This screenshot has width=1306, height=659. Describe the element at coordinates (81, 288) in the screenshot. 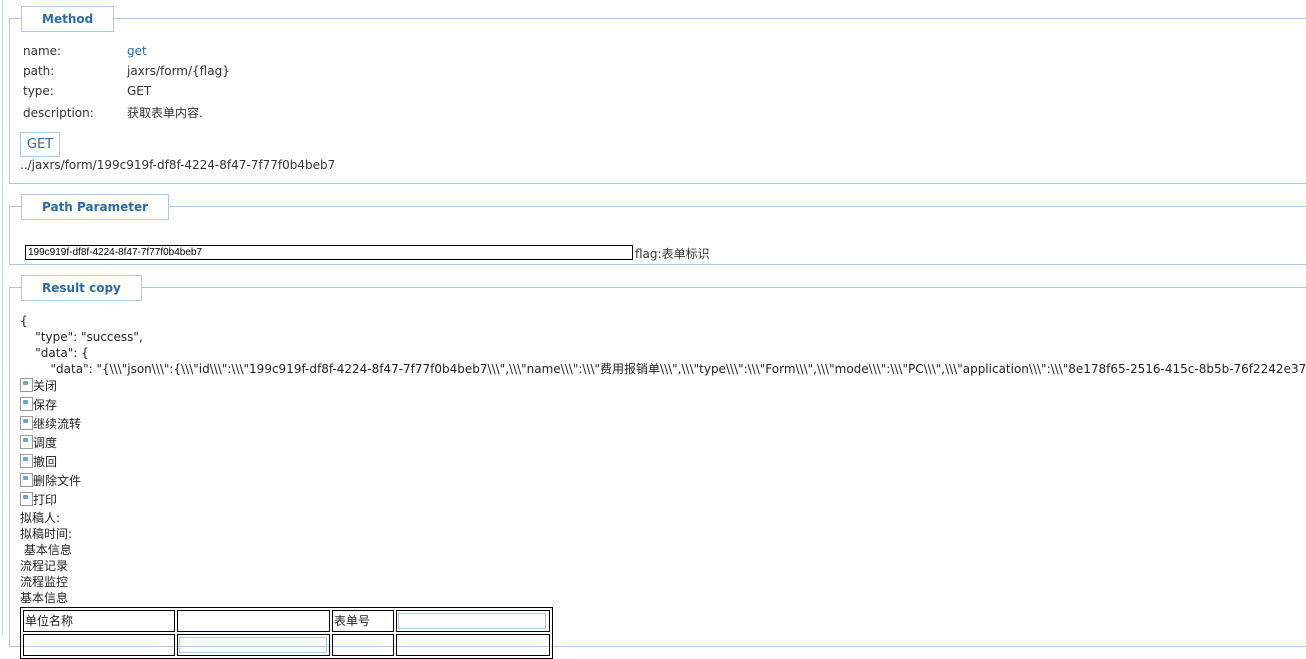

I see `result-legend: Result copy` at that location.